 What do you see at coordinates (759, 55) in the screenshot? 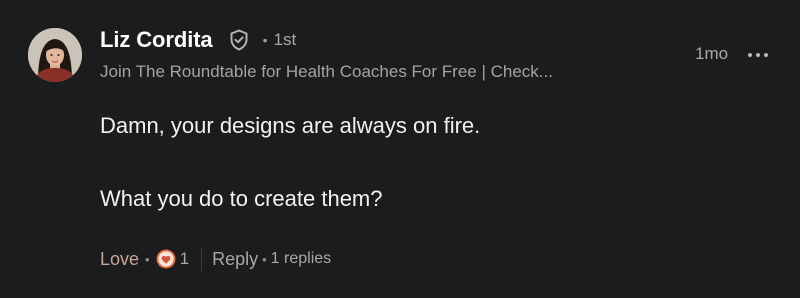
I see `more-options-icon` at bounding box center [759, 55].